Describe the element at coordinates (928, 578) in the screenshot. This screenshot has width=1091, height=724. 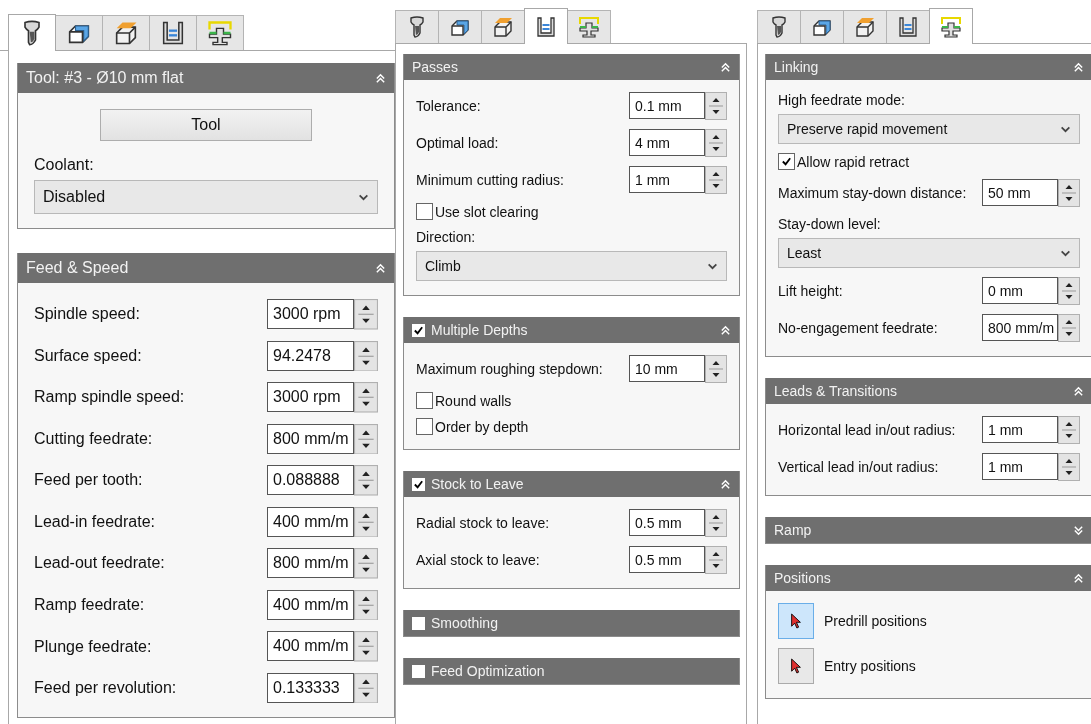
I see `section-header: Positions` at that location.